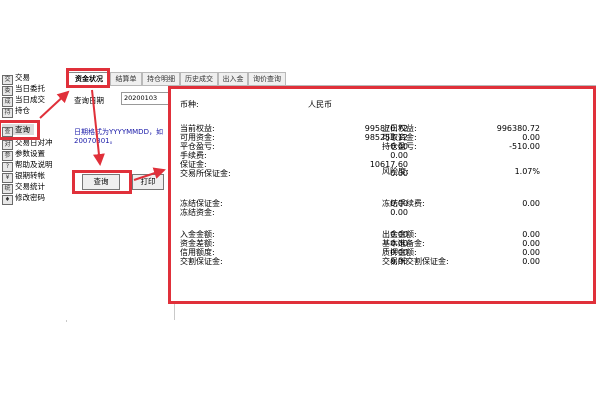 The width and height of the screenshot is (600, 400). Describe the element at coordinates (98, 127) in the screenshot. I see `arrow-tab-to-button` at that location.